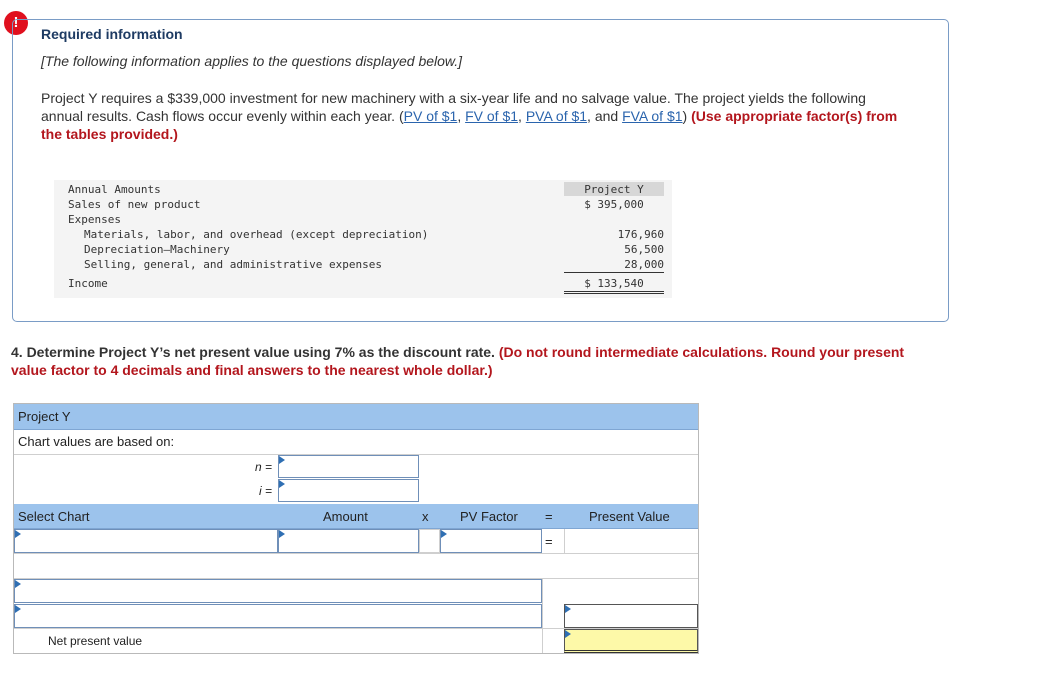  Describe the element at coordinates (614, 204) in the screenshot. I see `row-value: $ 395,000` at that location.